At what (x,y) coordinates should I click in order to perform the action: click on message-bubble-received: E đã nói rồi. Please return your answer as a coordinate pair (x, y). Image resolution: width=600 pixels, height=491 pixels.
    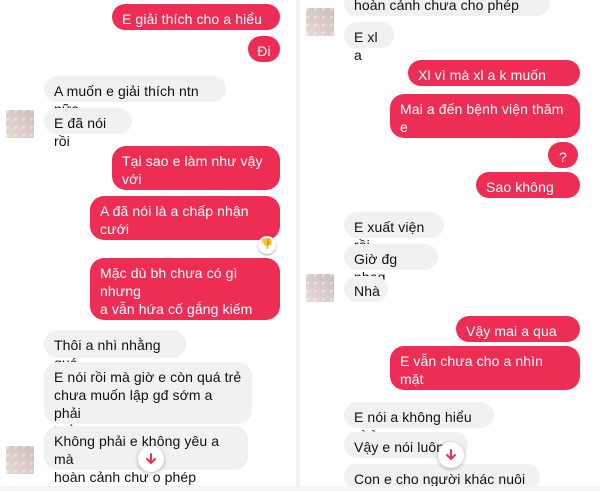
    Looking at the image, I should click on (88, 128).